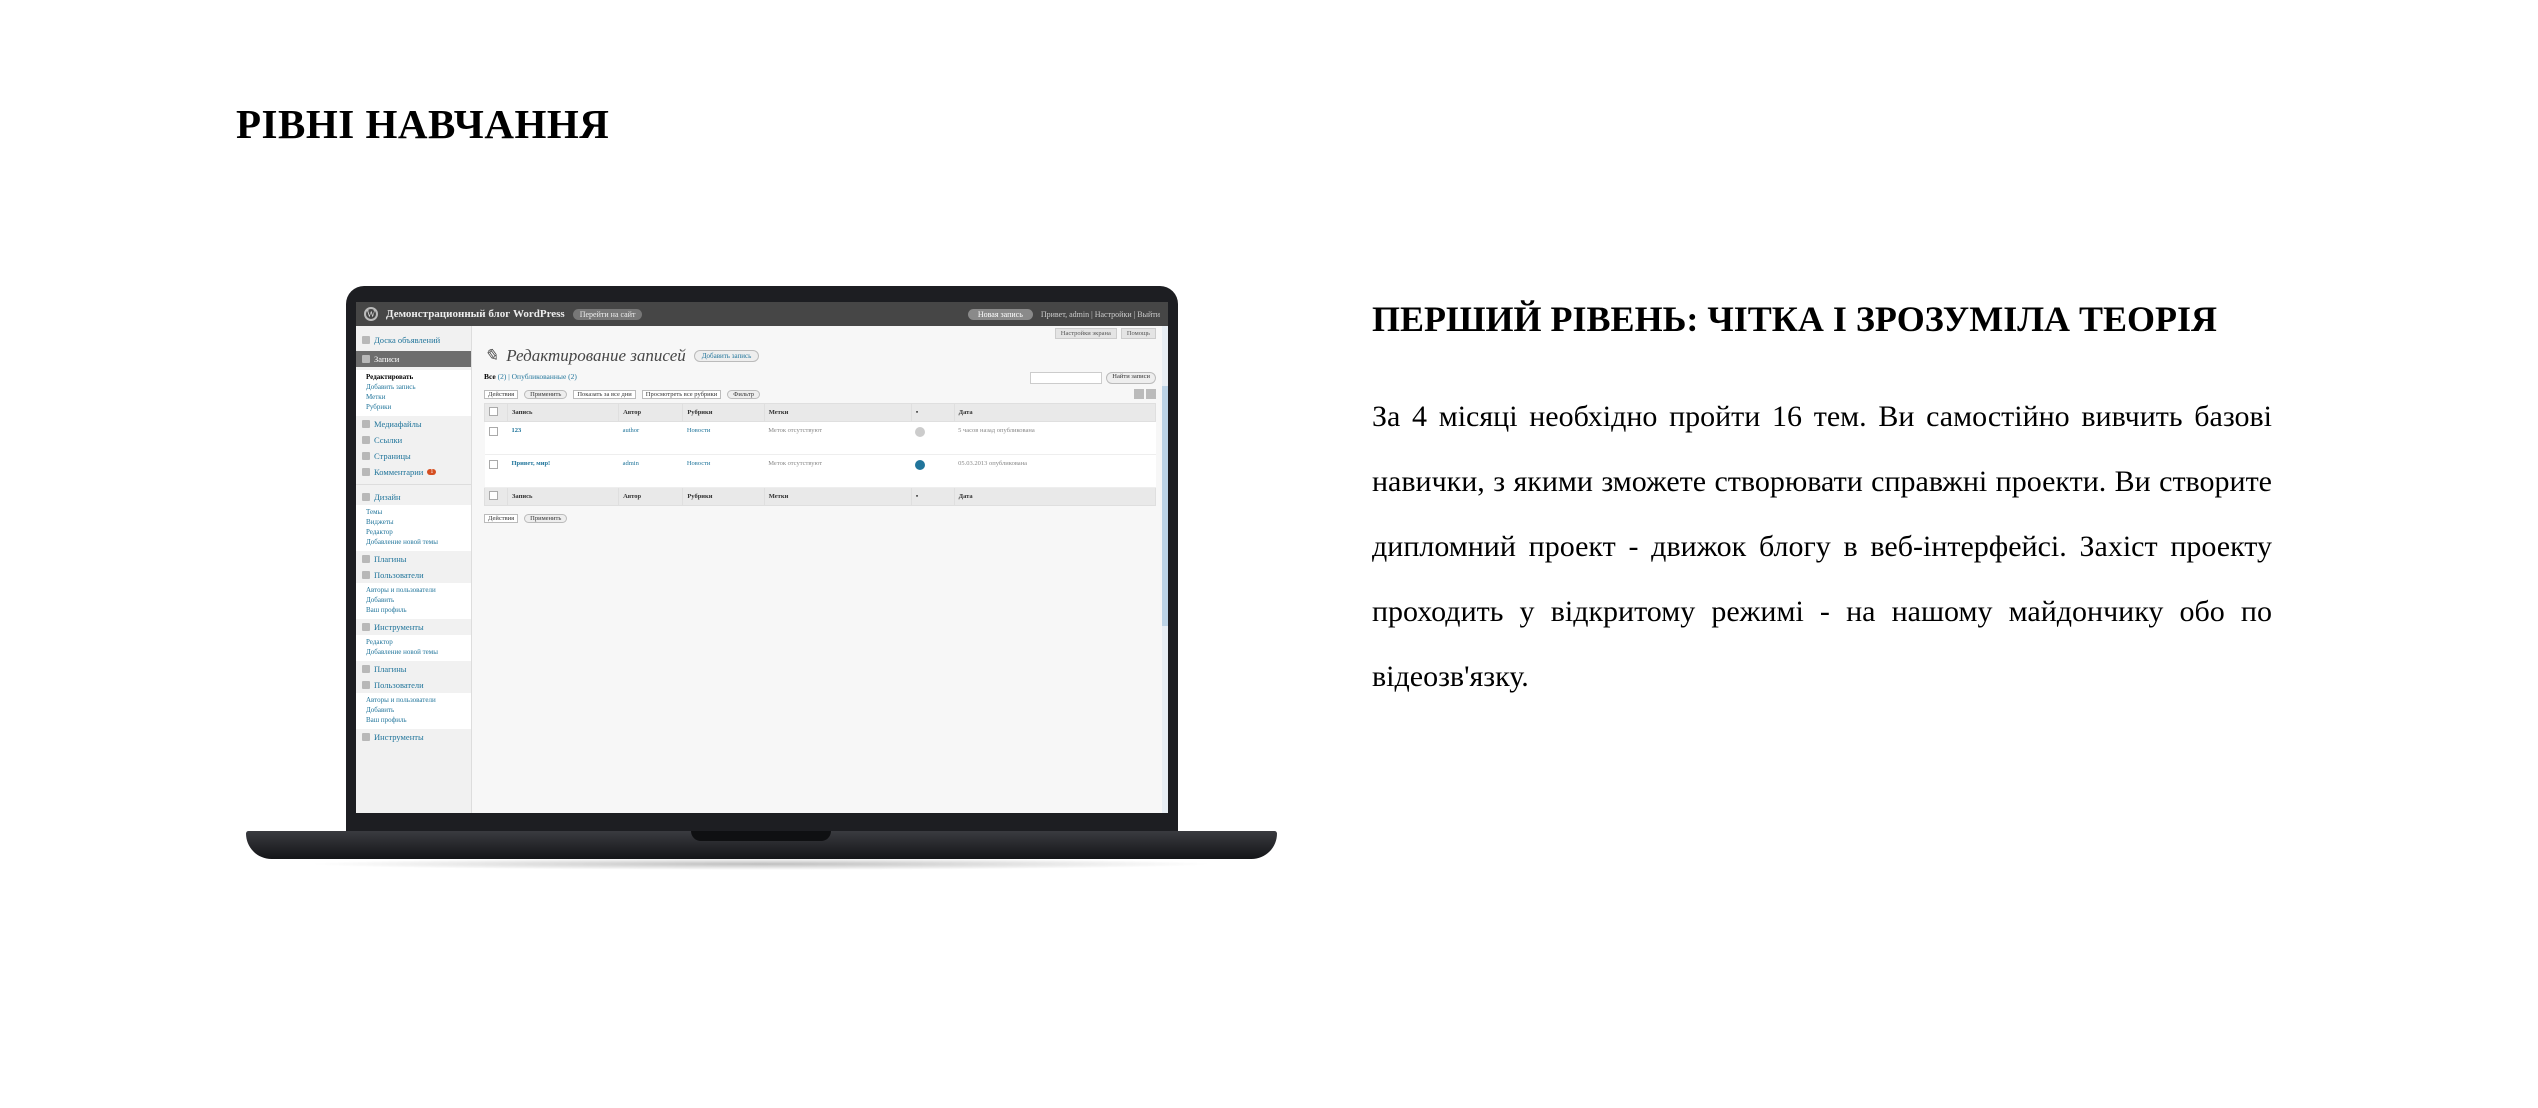 The height and width of the screenshot is (1108, 2538). I want to click on media-icon, so click(366, 424).